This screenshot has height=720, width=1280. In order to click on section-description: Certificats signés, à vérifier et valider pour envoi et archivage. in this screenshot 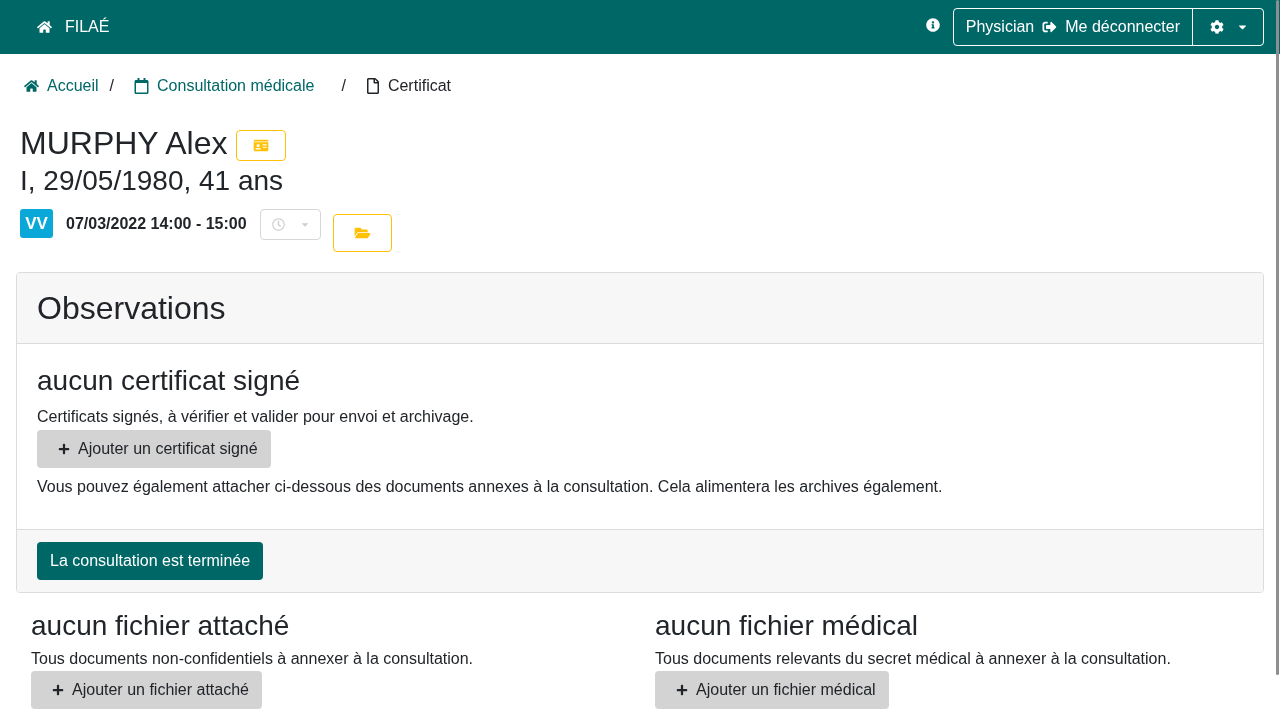, I will do `click(255, 417)`.